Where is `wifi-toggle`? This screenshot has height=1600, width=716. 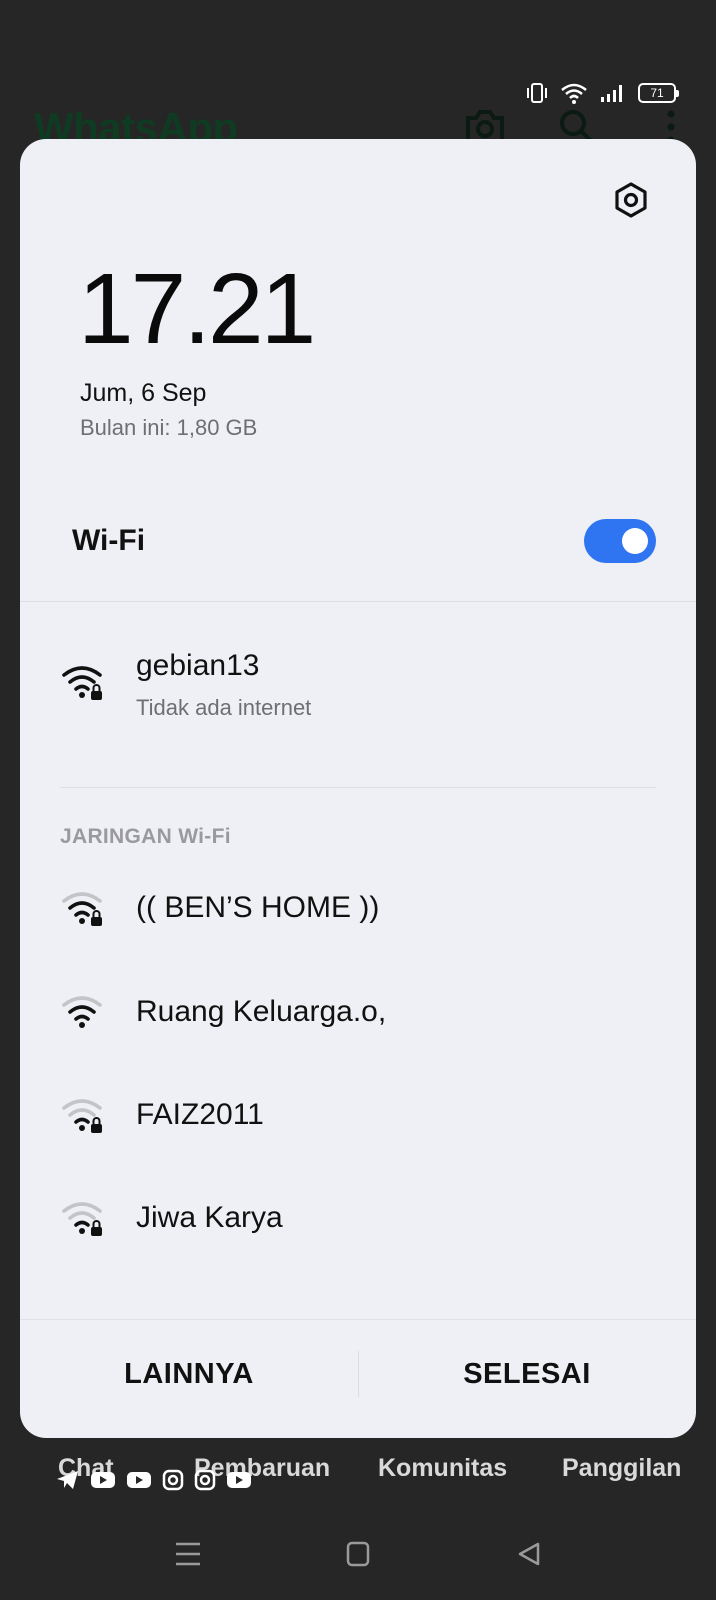
wifi-toggle is located at coordinates (620, 541).